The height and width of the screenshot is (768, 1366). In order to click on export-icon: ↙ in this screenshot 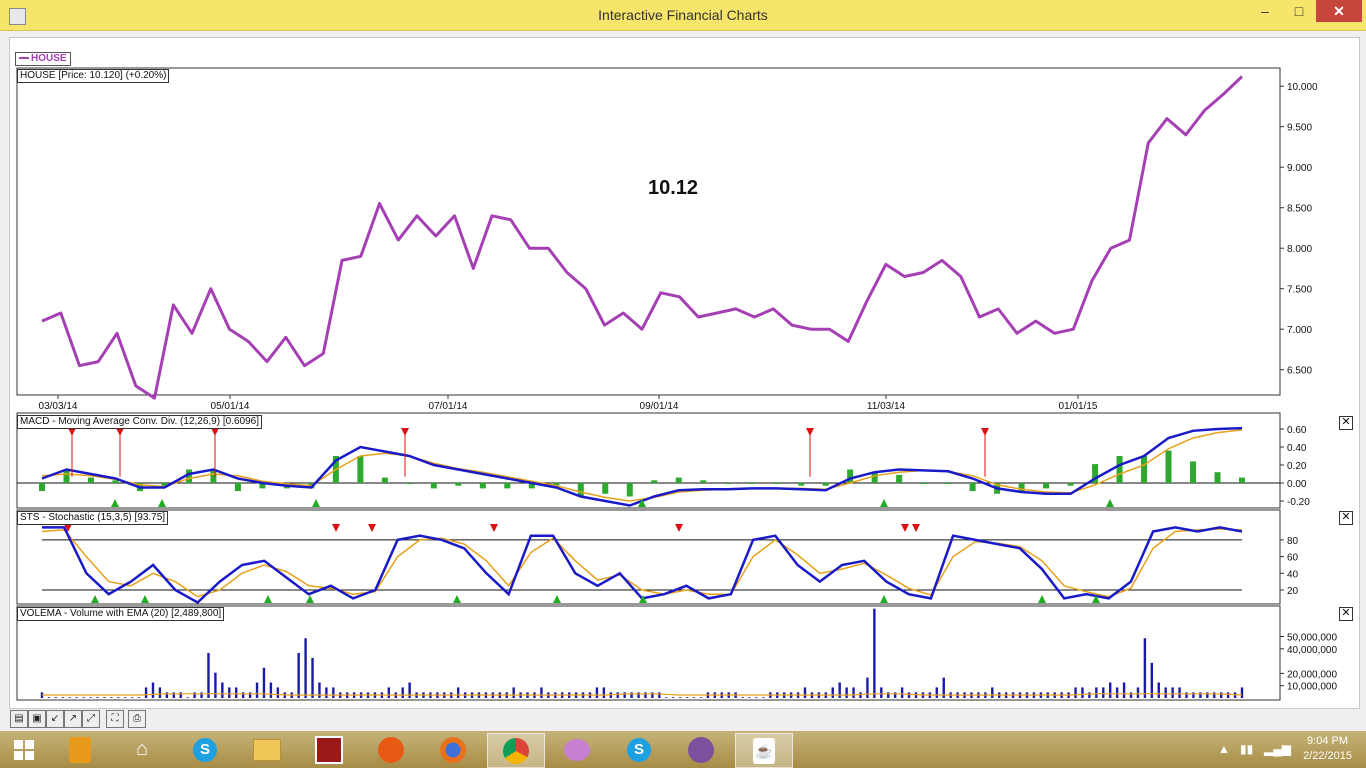, I will do `click(55, 719)`.